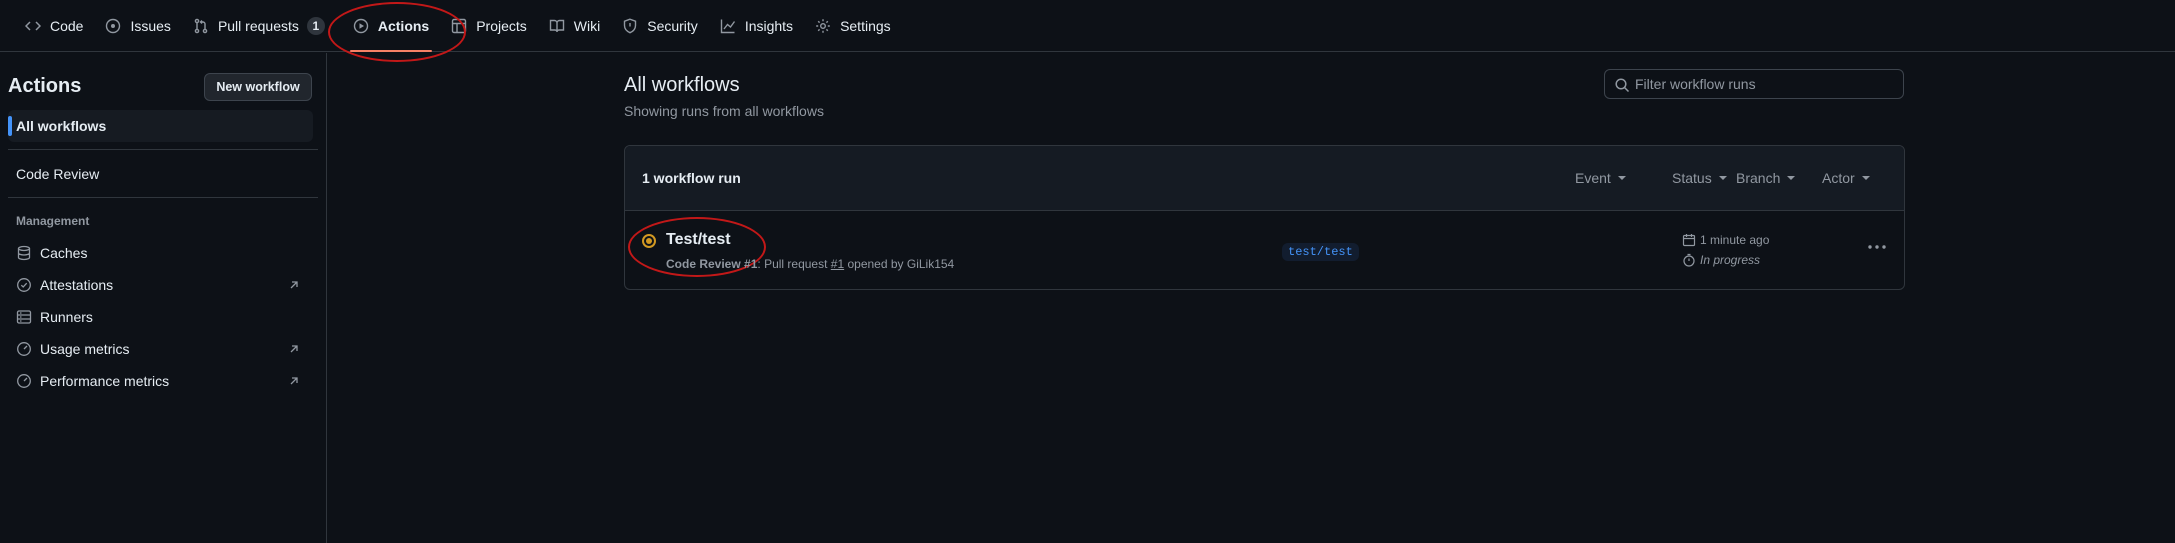 The height and width of the screenshot is (543, 2175). I want to click on event-filter-dropdown: Event, so click(1600, 178).